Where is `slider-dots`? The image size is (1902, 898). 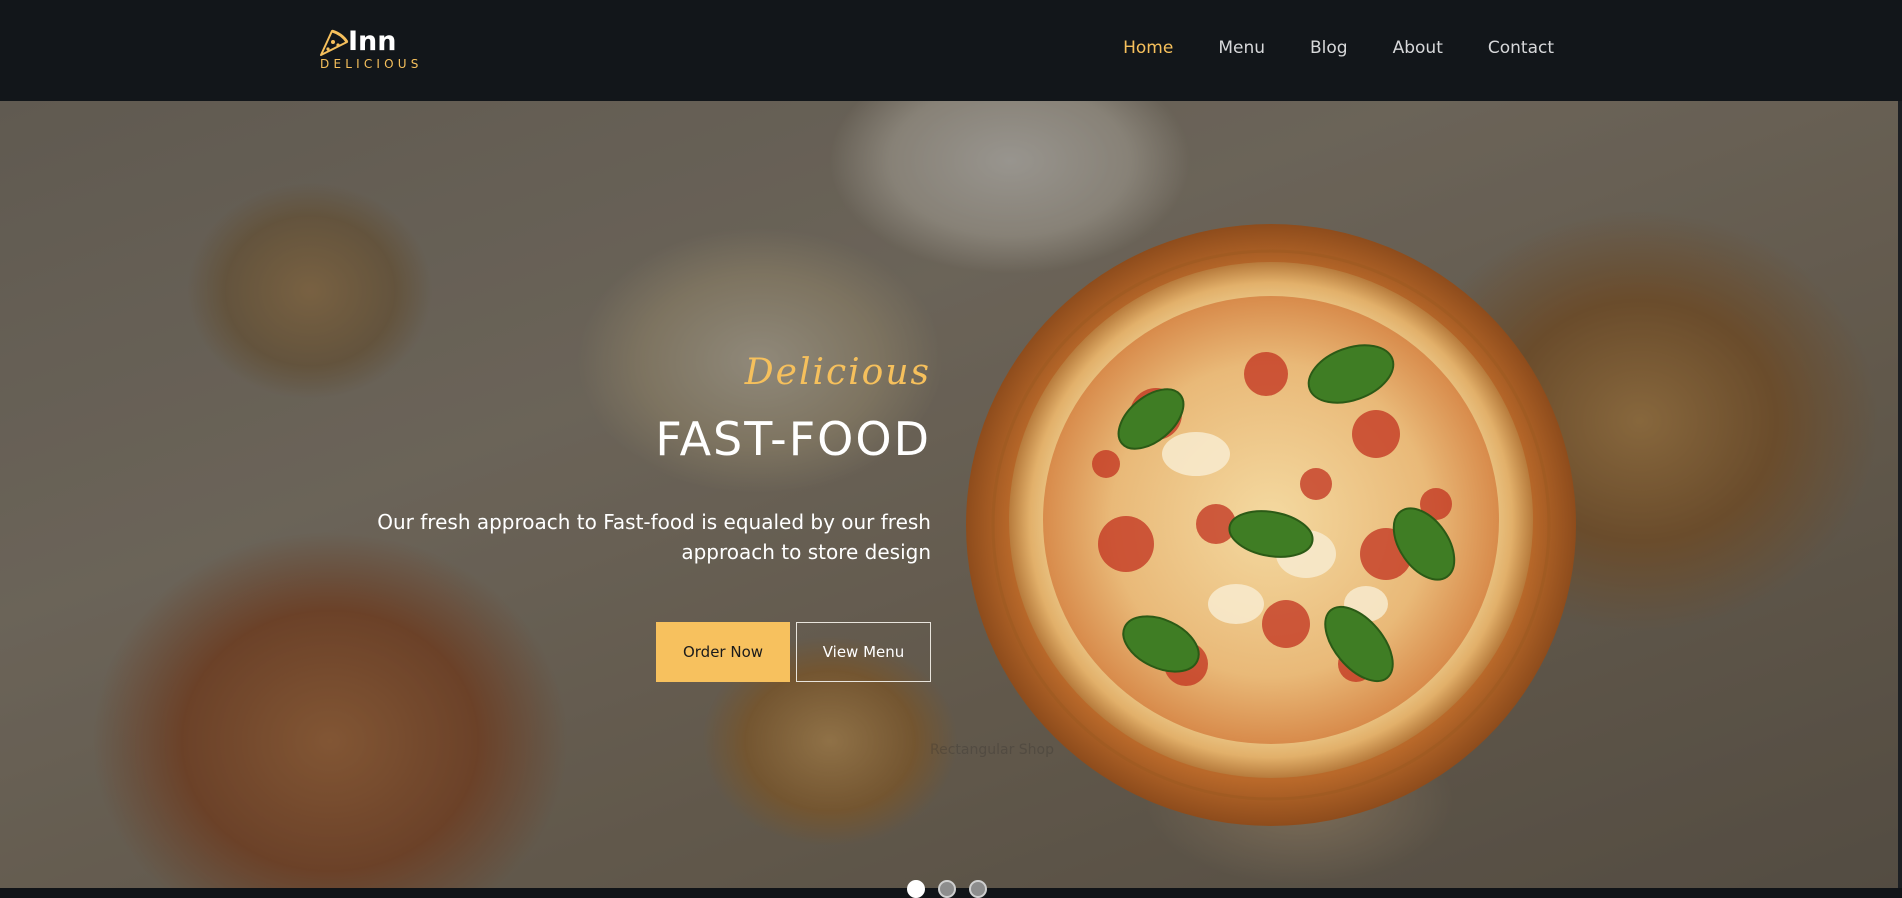
slider-dots is located at coordinates (947, 889).